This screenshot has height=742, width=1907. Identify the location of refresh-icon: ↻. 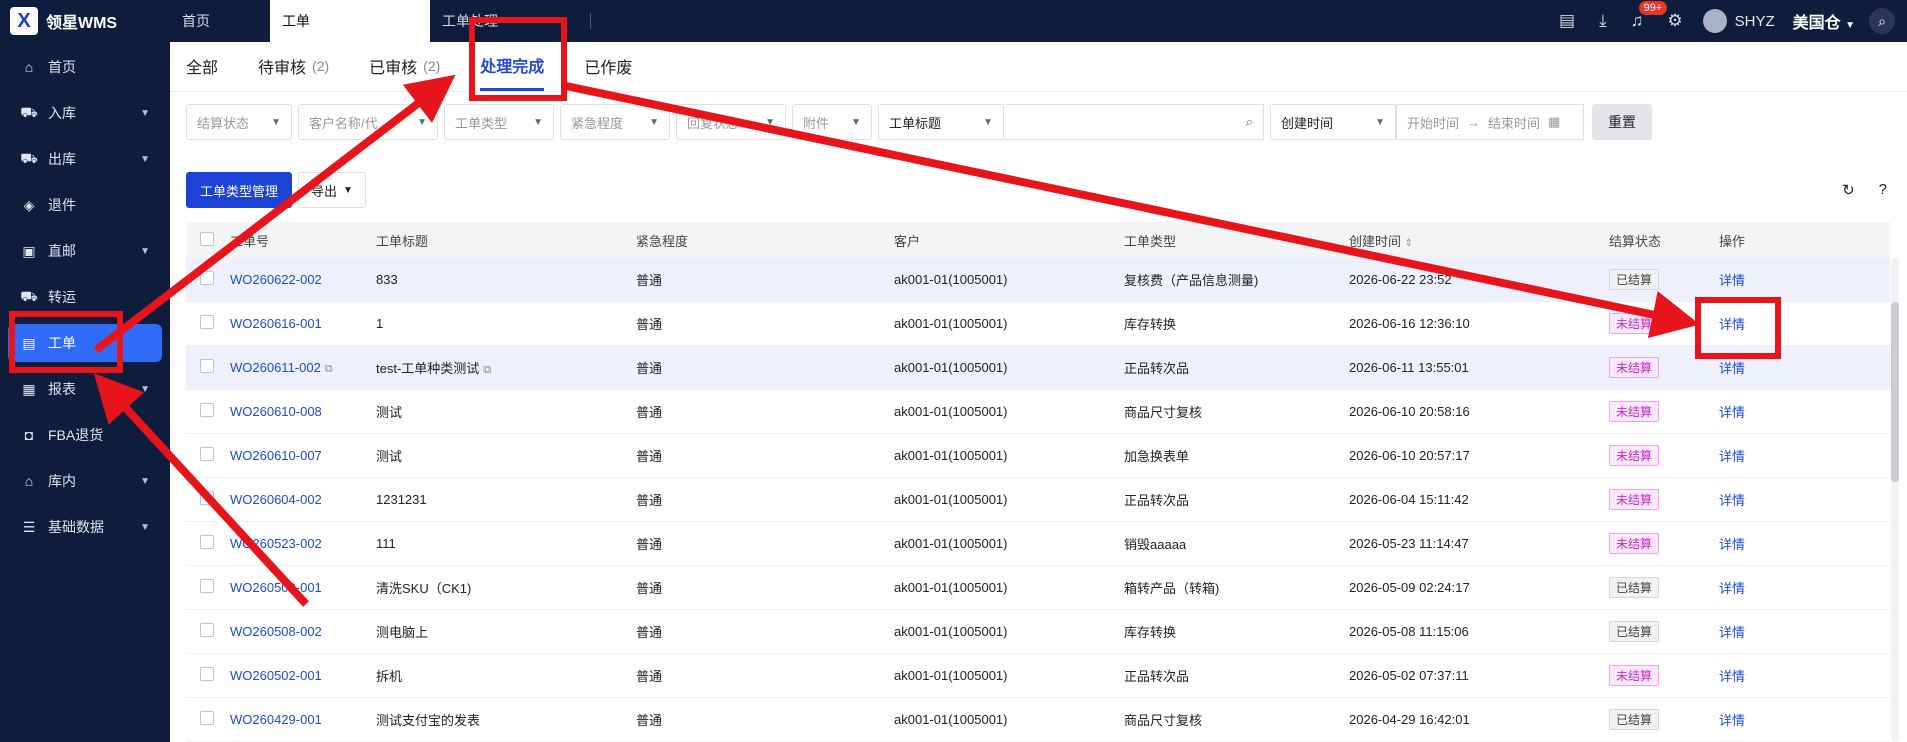
(1848, 190).